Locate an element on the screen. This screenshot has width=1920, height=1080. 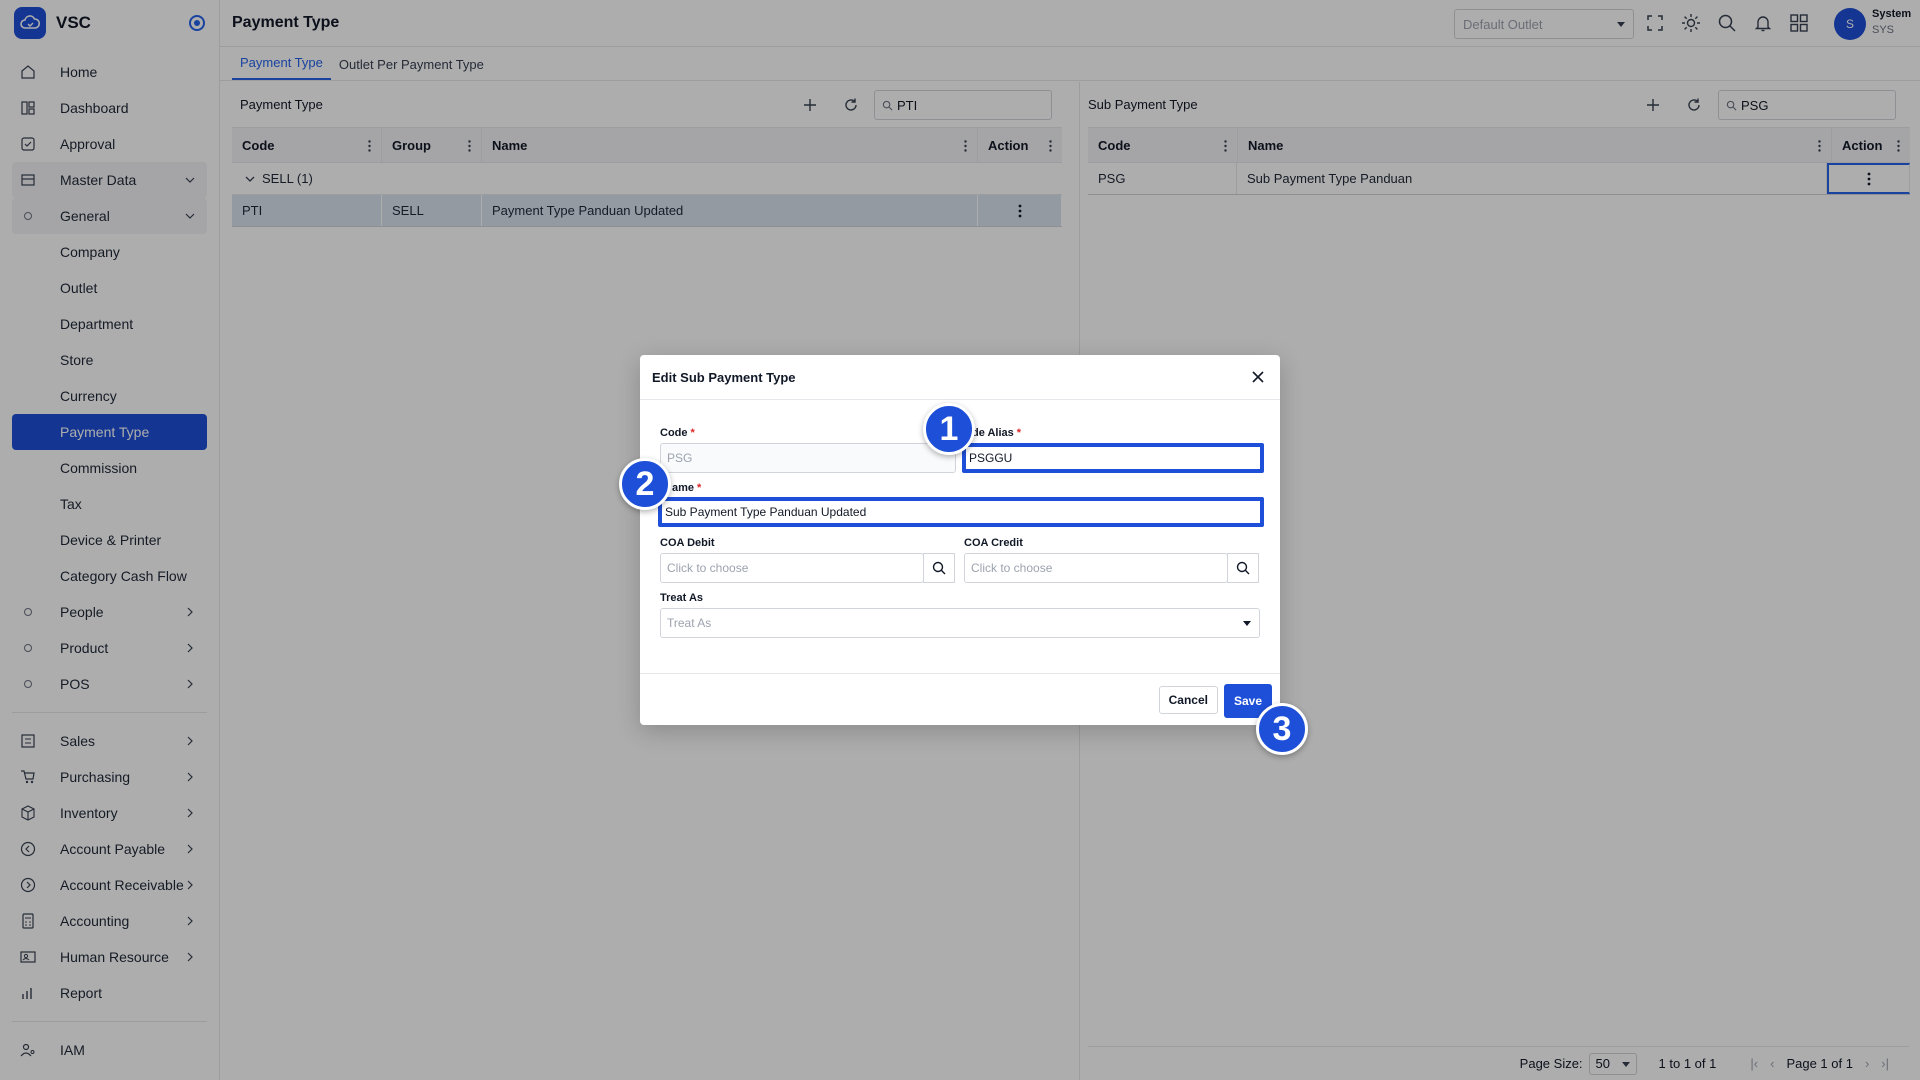
treat-as-placeholder: Treat As is located at coordinates (689, 623).